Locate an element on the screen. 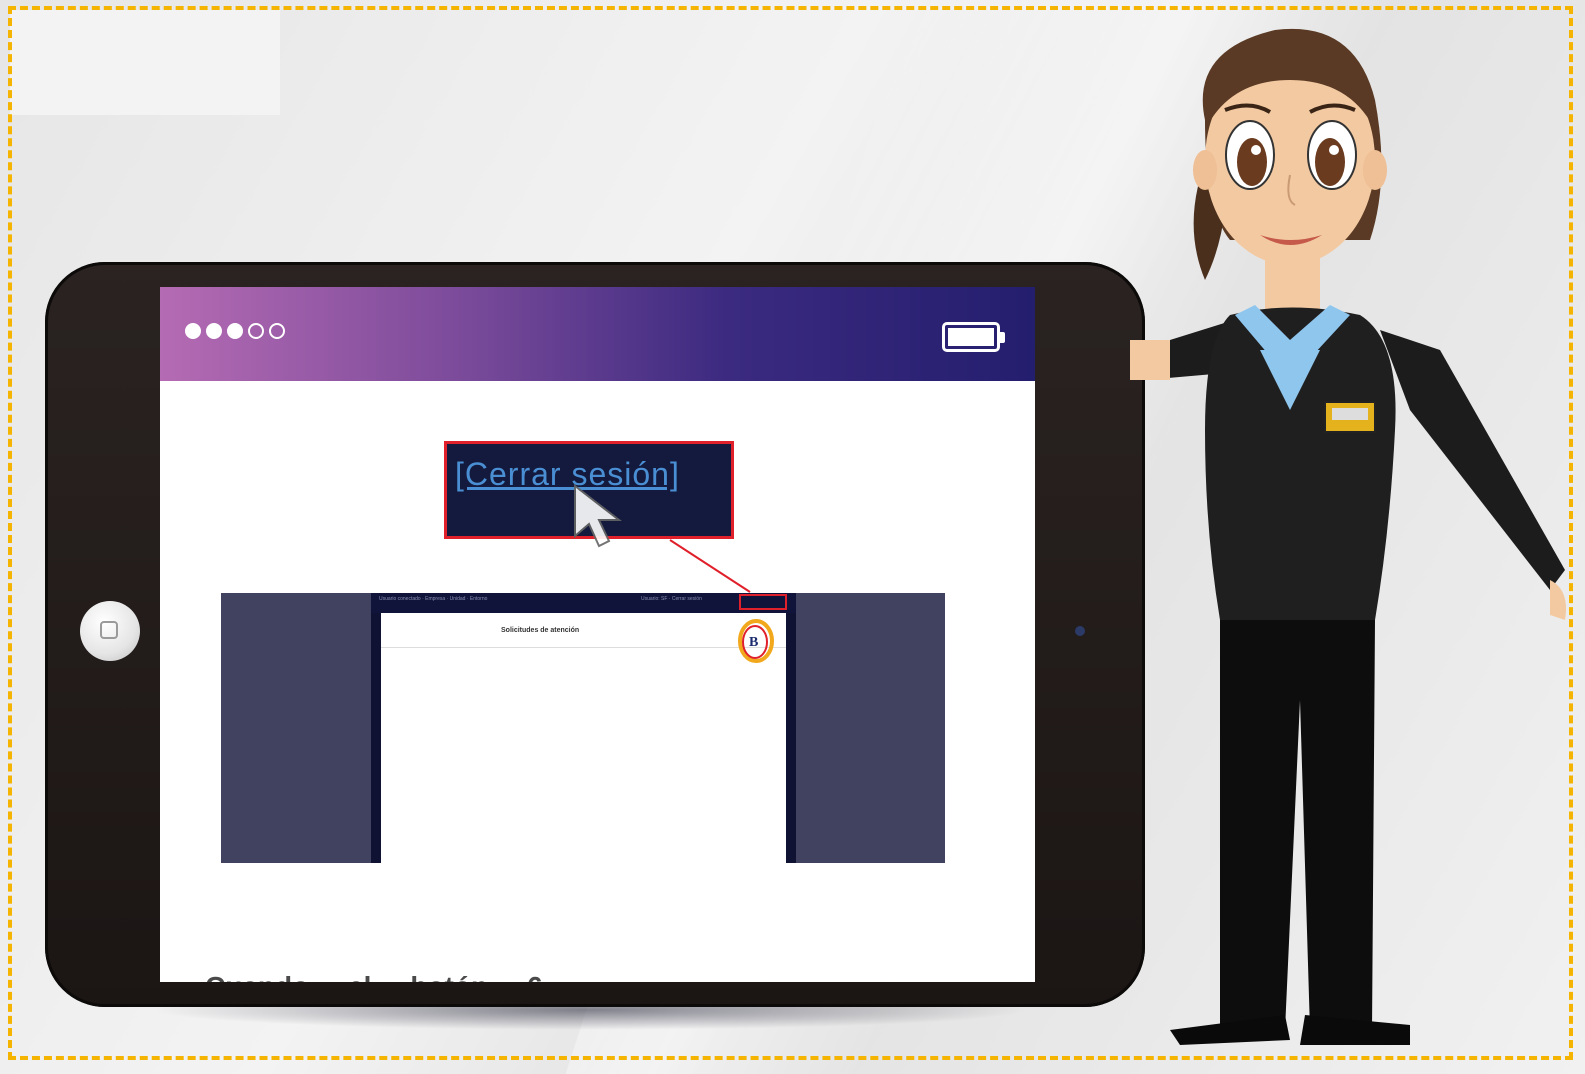 This screenshot has height=1074, width=1585. zoomed-logout-callout: [Cerrar sesión] is located at coordinates (589, 494).